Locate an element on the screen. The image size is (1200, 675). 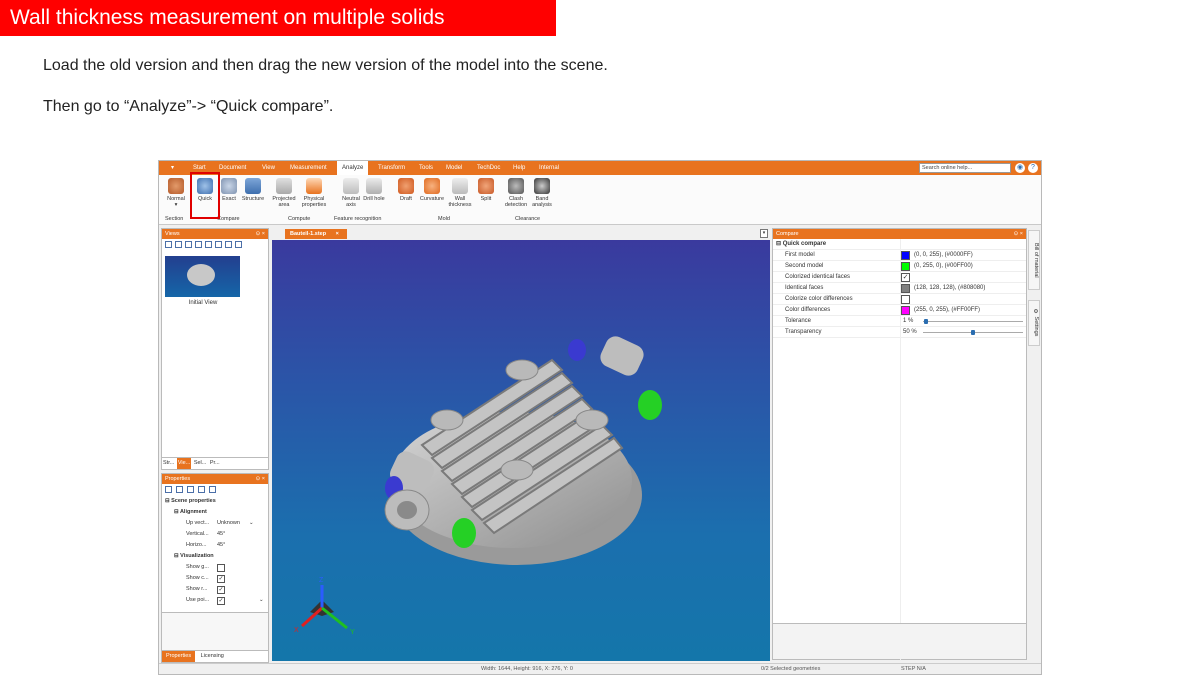
camera-icon is located at coordinates (168, 244).